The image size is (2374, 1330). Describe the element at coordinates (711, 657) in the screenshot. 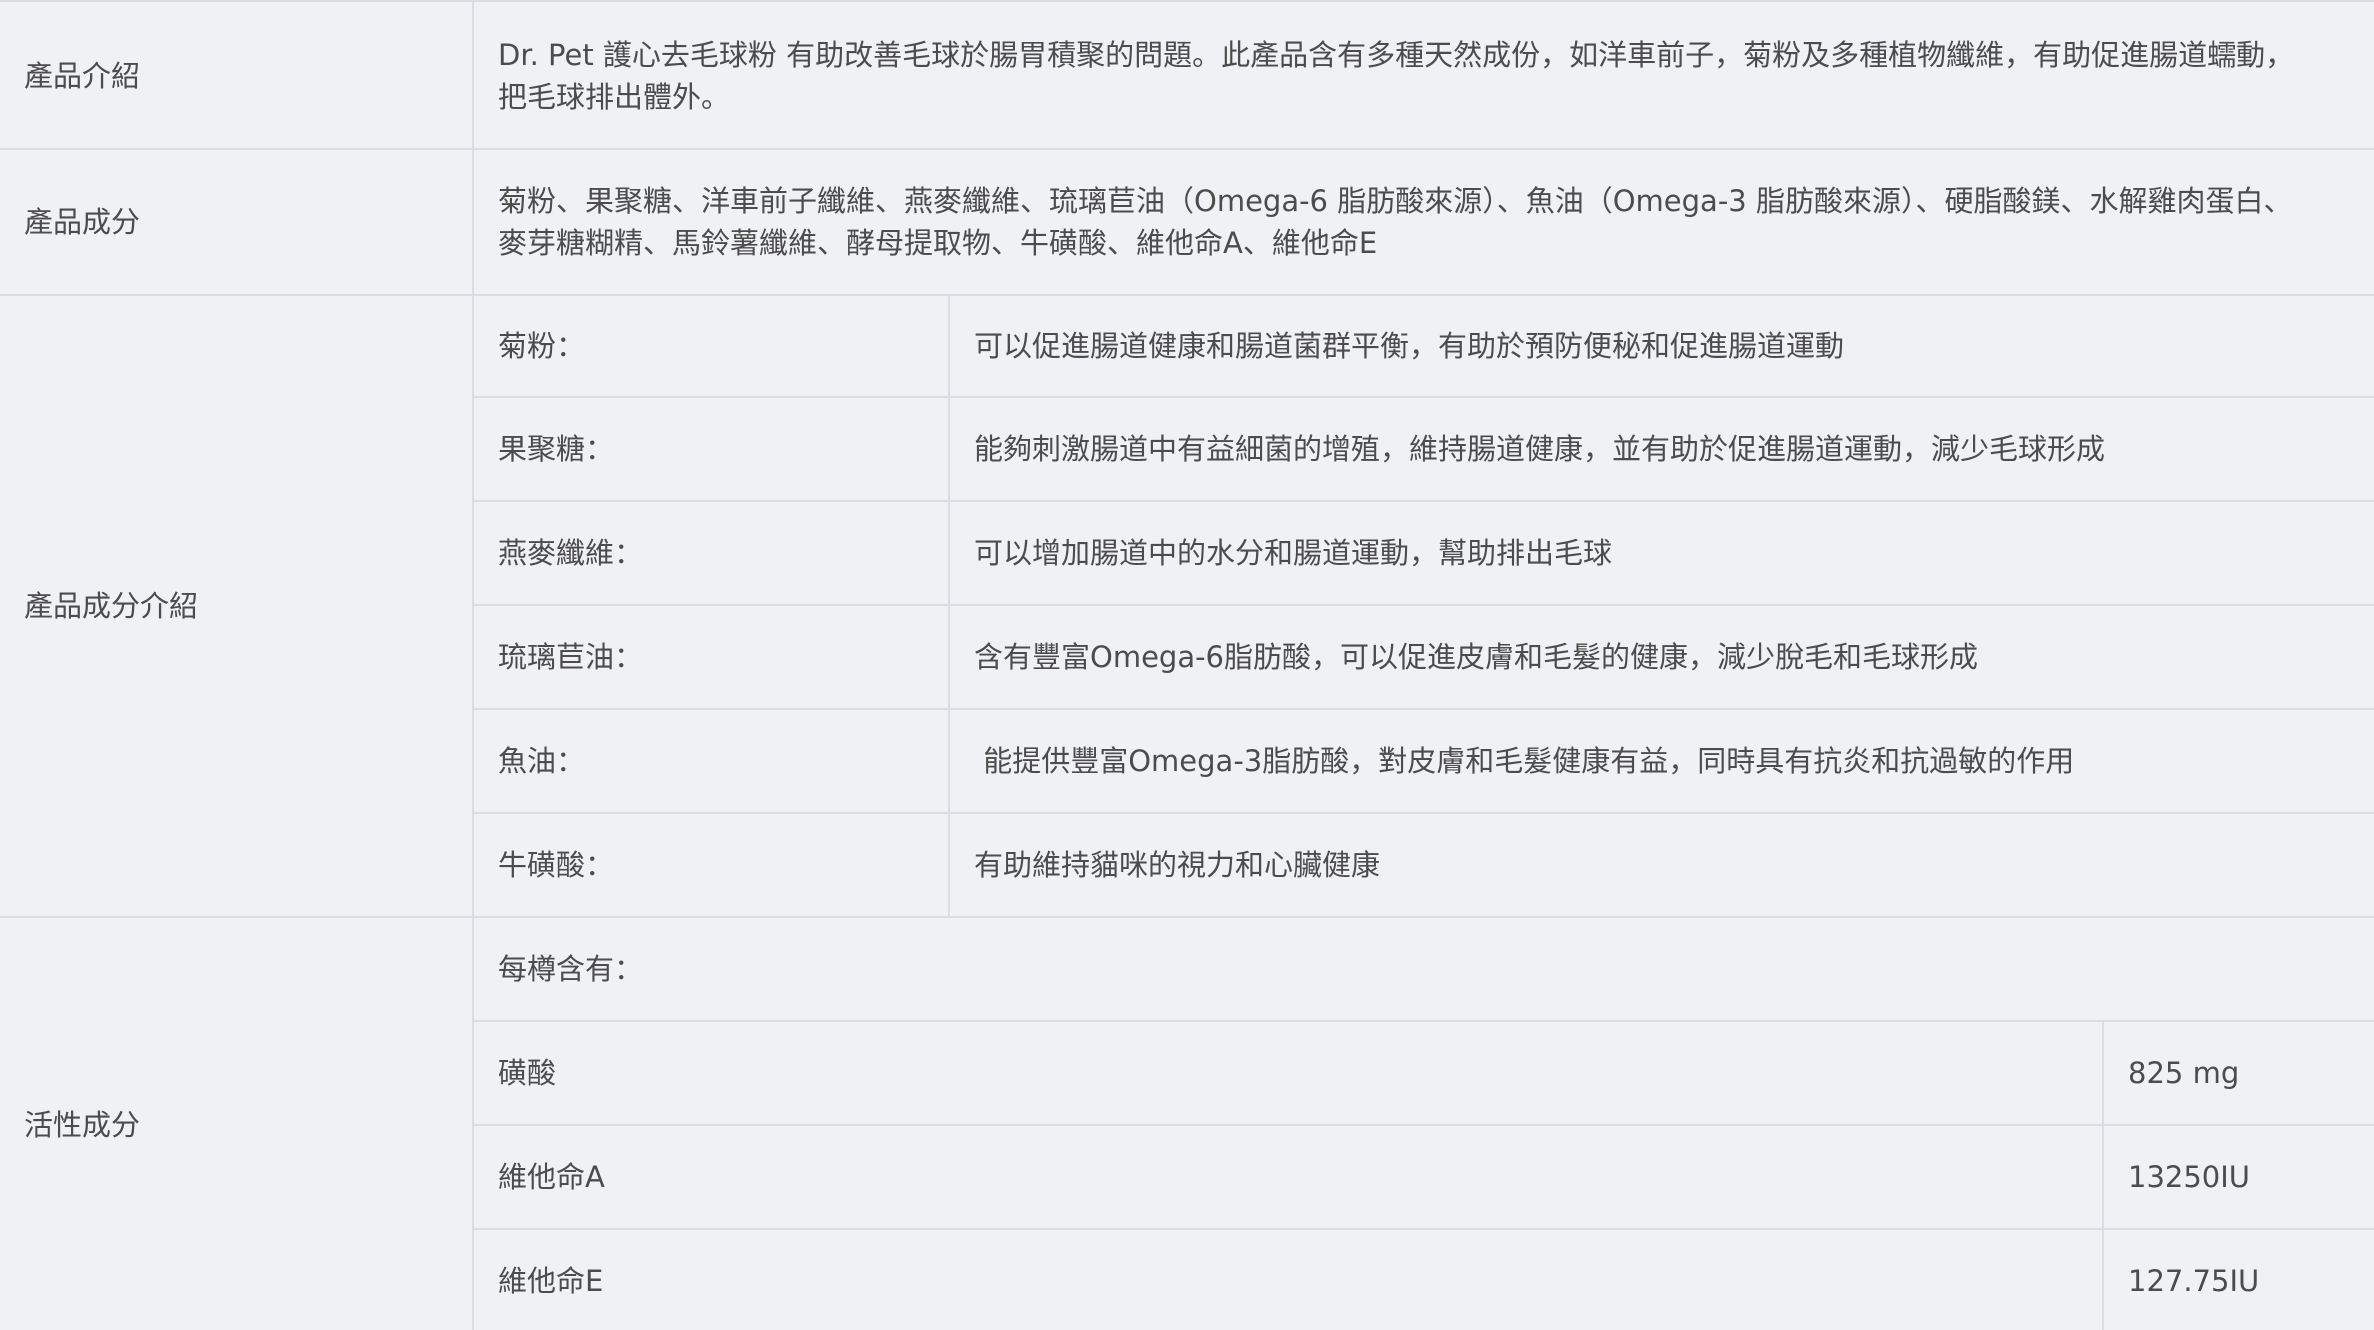

I see `detail-row-name: 琉璃苣油：` at that location.